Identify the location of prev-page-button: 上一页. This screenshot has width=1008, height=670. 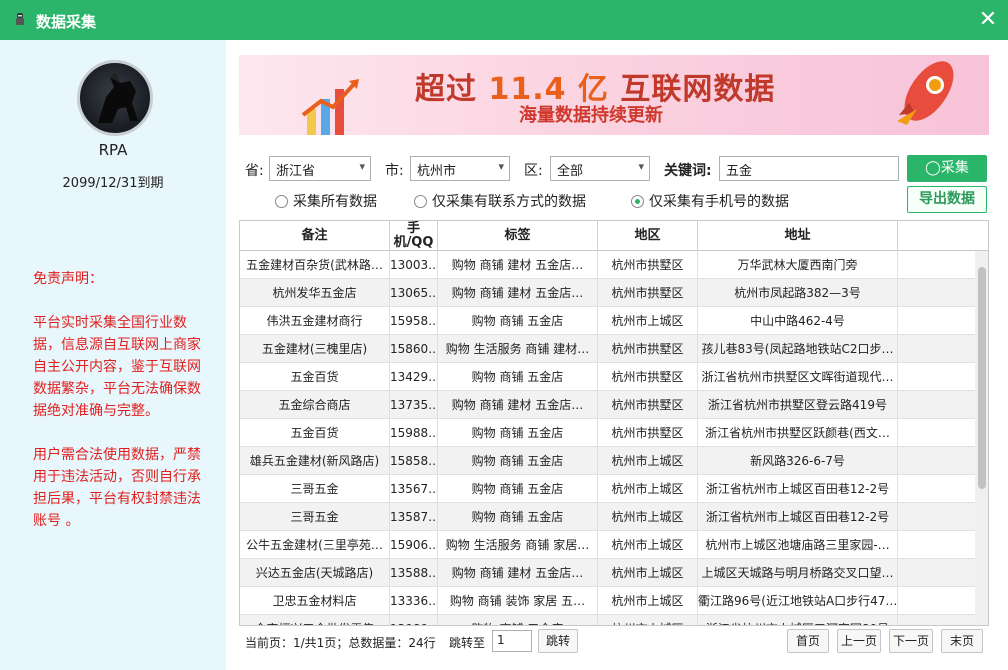
(859, 641).